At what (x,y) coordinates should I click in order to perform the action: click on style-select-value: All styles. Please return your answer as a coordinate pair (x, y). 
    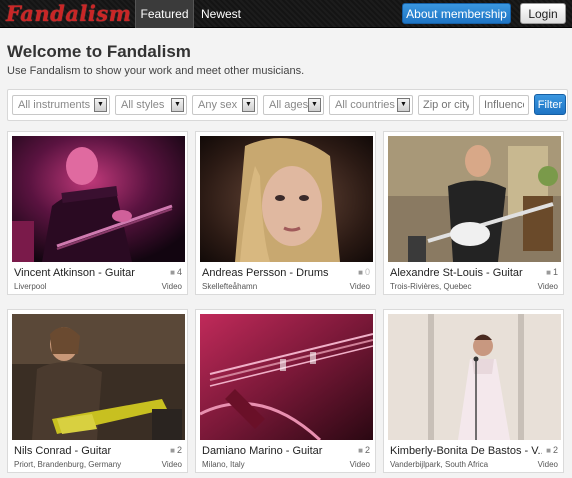
    Looking at the image, I should click on (143, 105).